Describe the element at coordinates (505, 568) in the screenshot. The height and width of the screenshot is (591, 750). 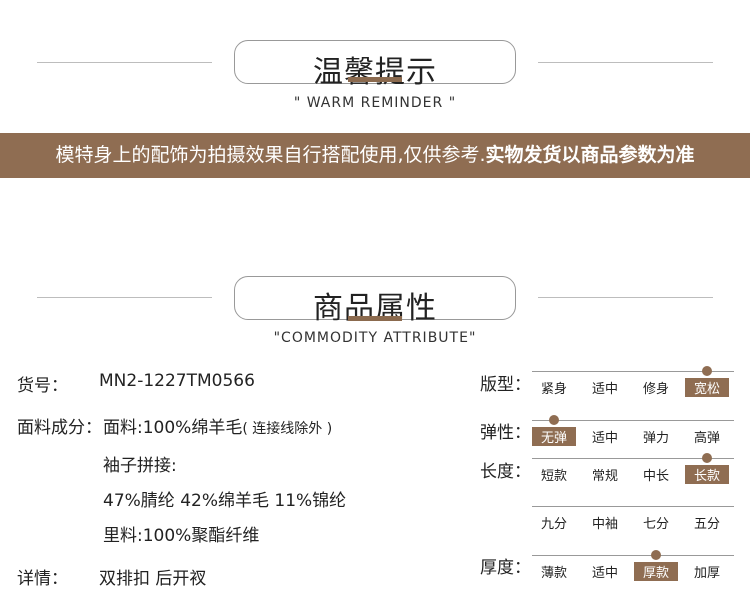
I see `thickness-label: 厚度：` at that location.